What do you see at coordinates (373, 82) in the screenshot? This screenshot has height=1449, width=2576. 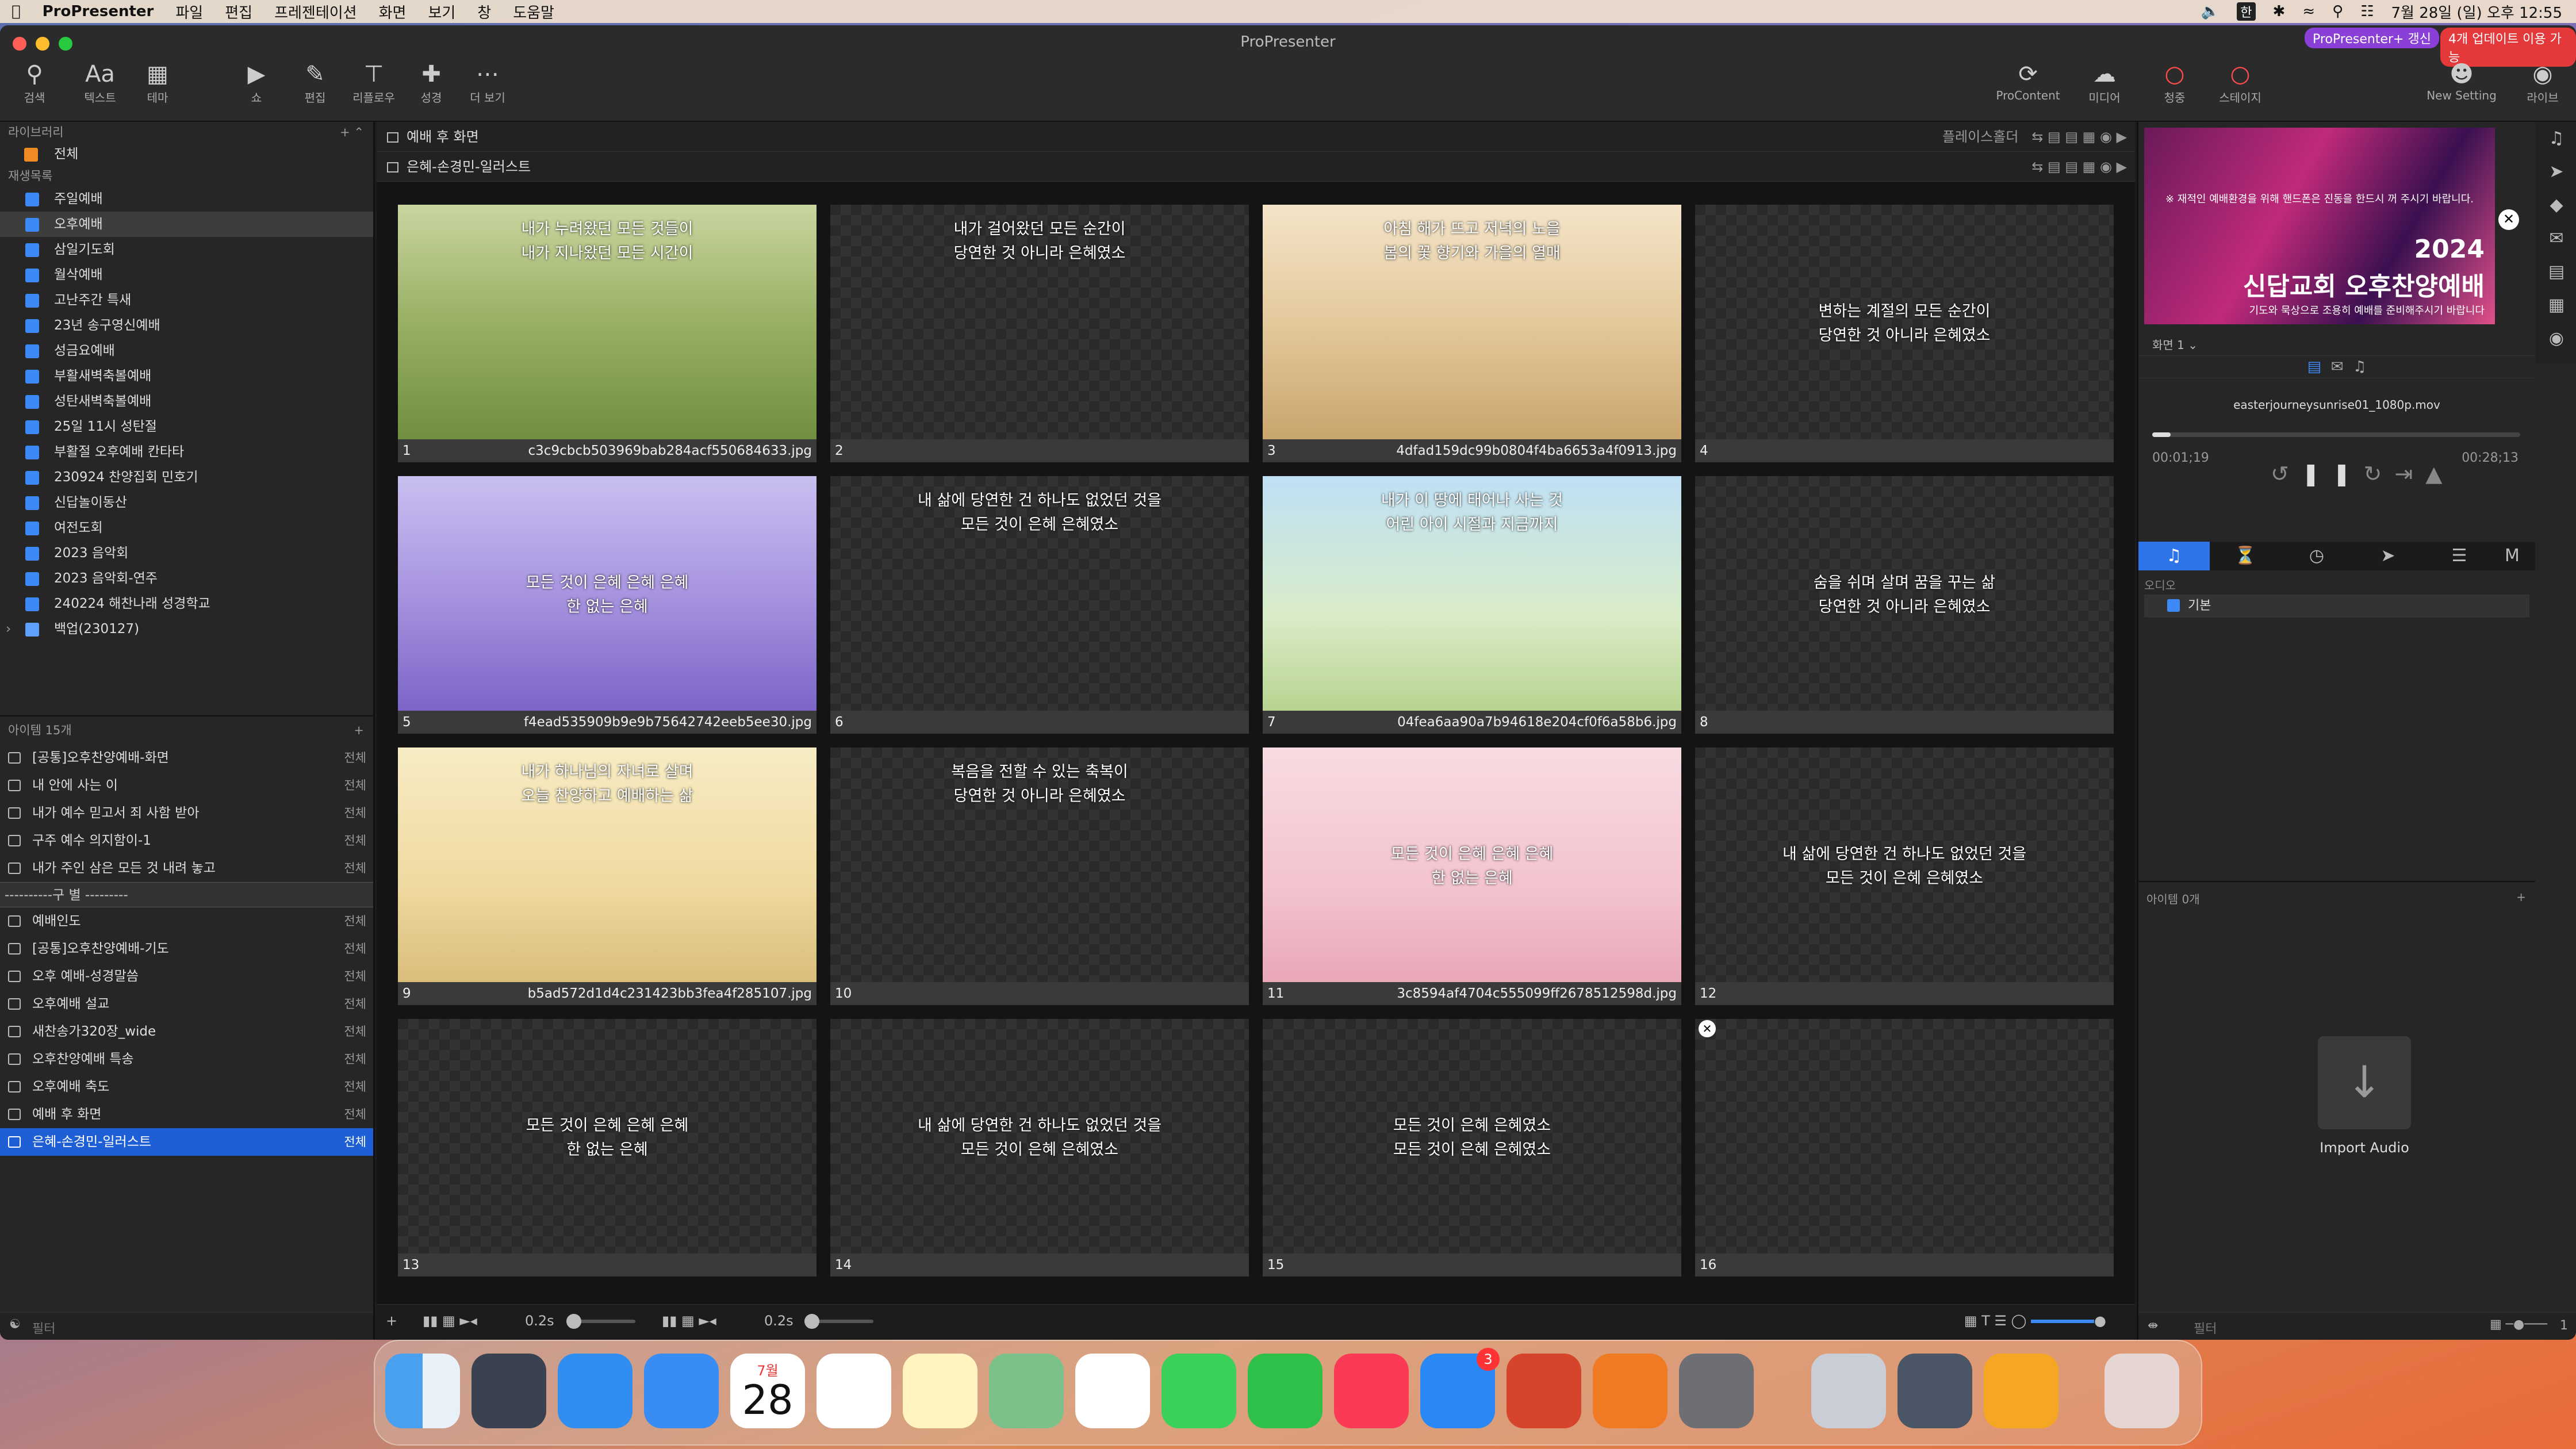 I see `reflow-button: ⊤ 리플로우` at bounding box center [373, 82].